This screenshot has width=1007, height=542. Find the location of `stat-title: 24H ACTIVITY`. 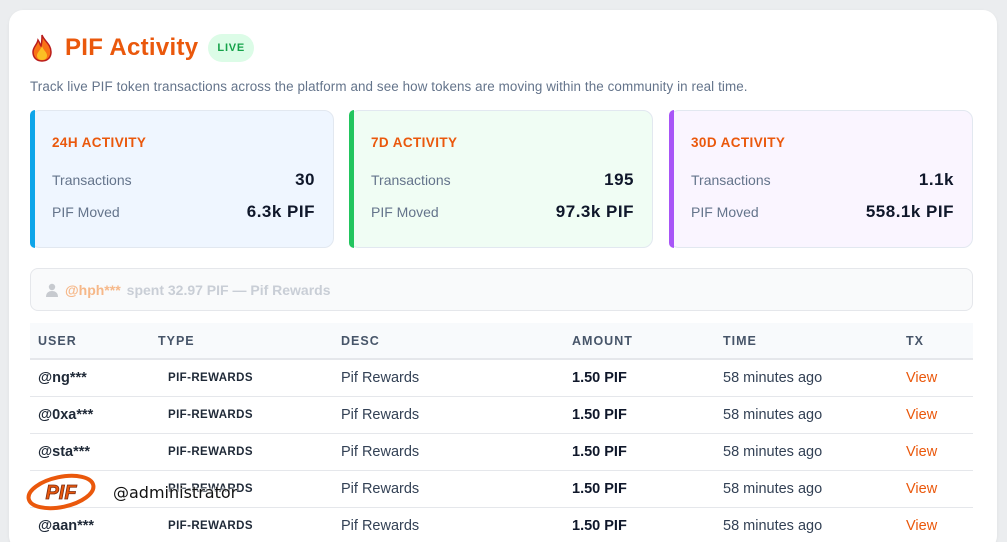

stat-title: 24H ACTIVITY is located at coordinates (99, 142).